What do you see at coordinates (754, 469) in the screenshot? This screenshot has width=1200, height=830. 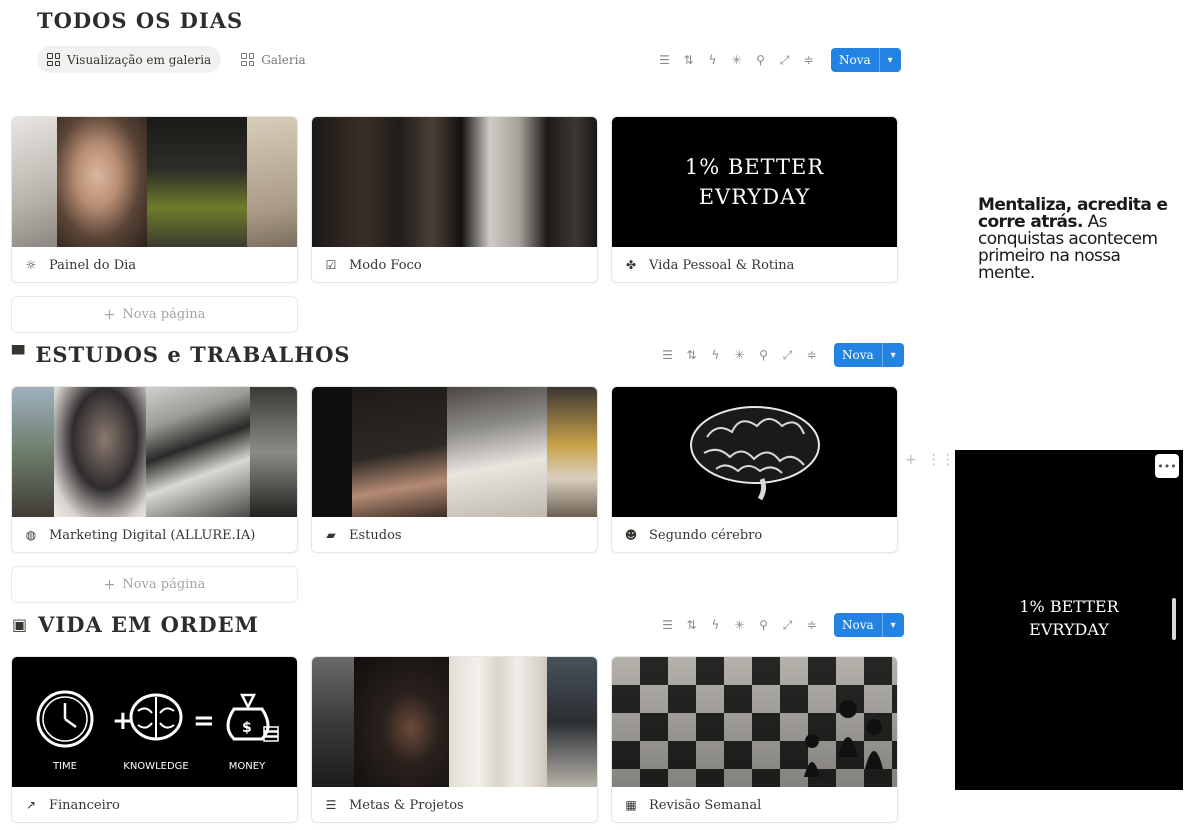 I see `gallery-card-segundo-cerebro: ☻ Segundo cérebro` at bounding box center [754, 469].